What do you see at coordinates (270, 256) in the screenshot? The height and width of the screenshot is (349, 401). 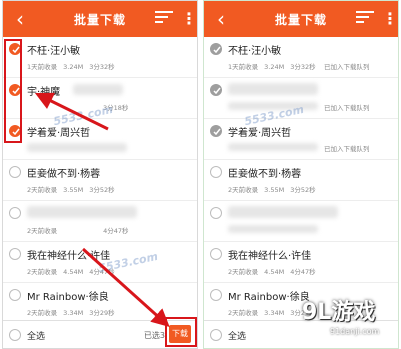 I see `song-title: 我在神经什么·许佳` at bounding box center [270, 256].